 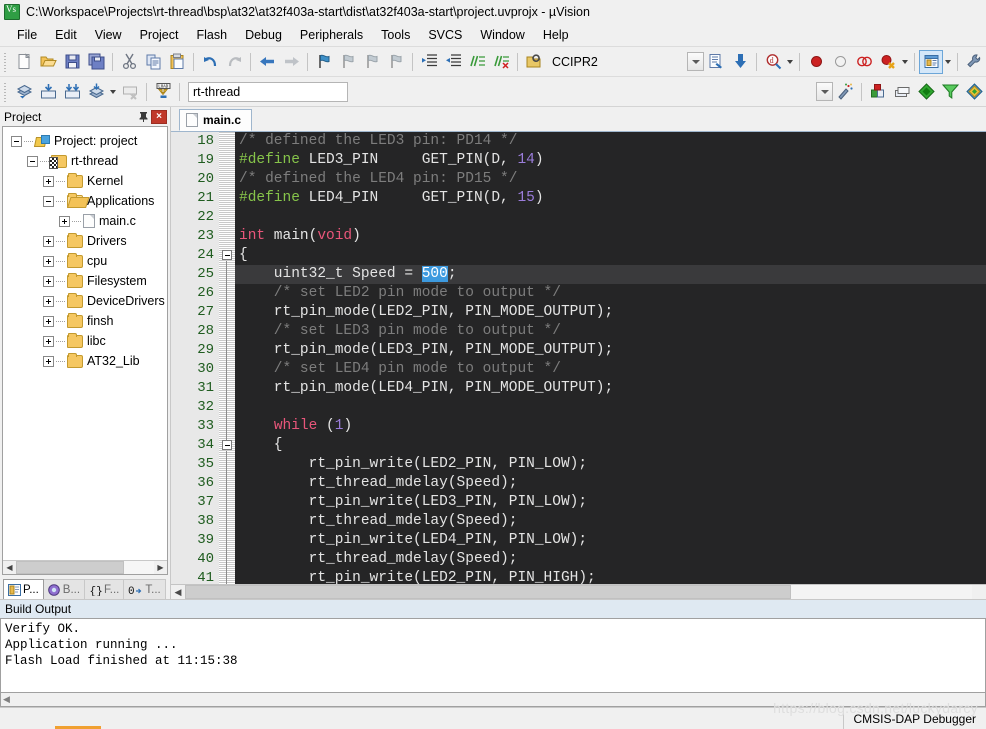 I want to click on fold-margin, so click(x=227, y=358).